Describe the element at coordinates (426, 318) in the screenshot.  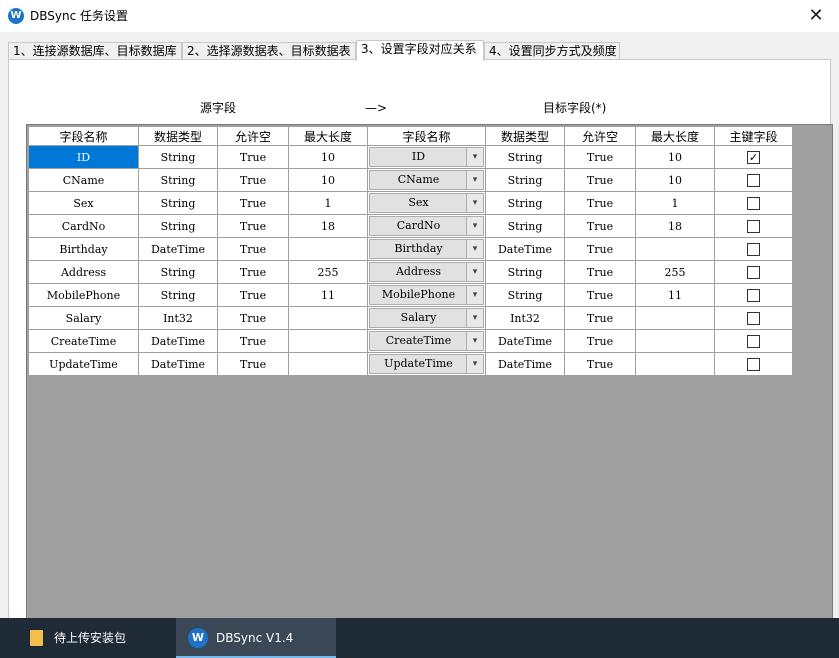
I see `target-field-dropdown: Salary ▾` at that location.